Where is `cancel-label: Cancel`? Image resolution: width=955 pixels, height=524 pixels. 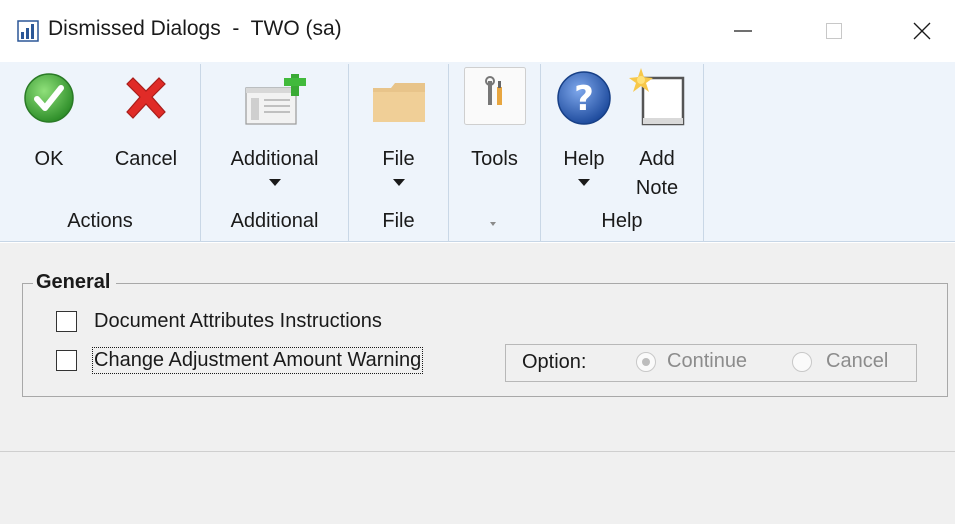 cancel-label: Cancel is located at coordinates (146, 159).